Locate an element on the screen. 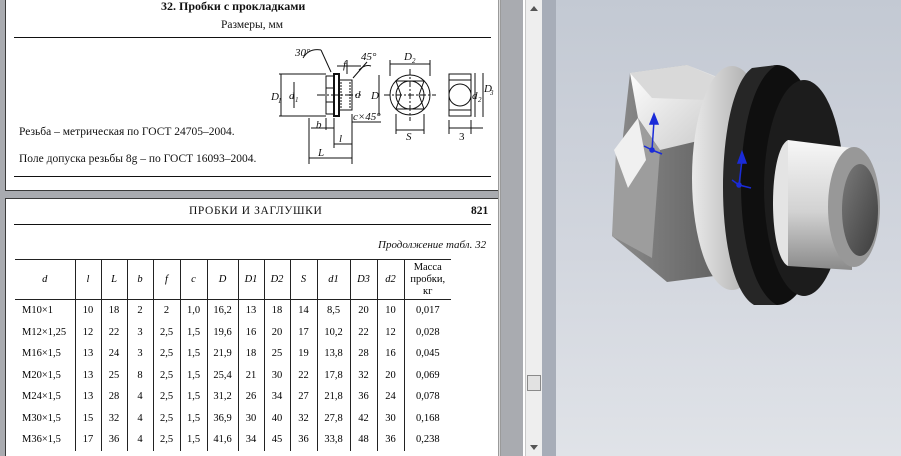  col-header: Масса пробки, кг is located at coordinates (427, 279).